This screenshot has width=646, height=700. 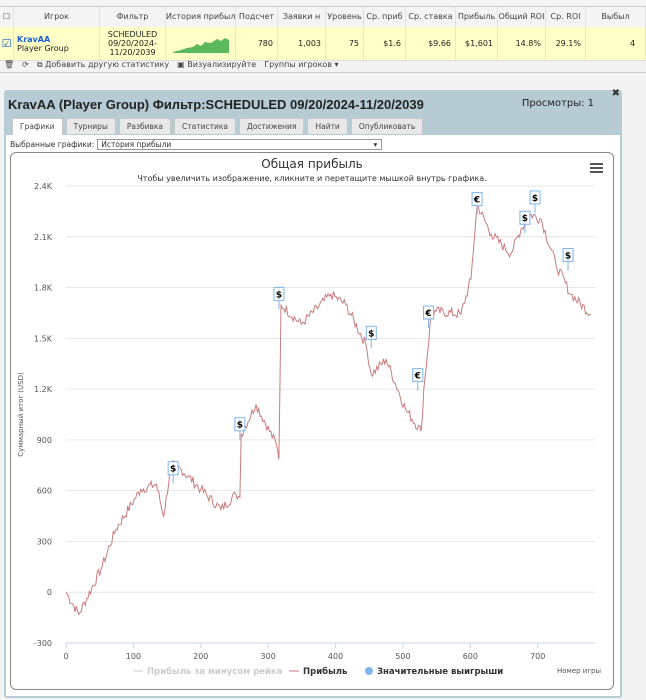 What do you see at coordinates (49, 592) in the screenshot?
I see `y-tick-label: 0` at bounding box center [49, 592].